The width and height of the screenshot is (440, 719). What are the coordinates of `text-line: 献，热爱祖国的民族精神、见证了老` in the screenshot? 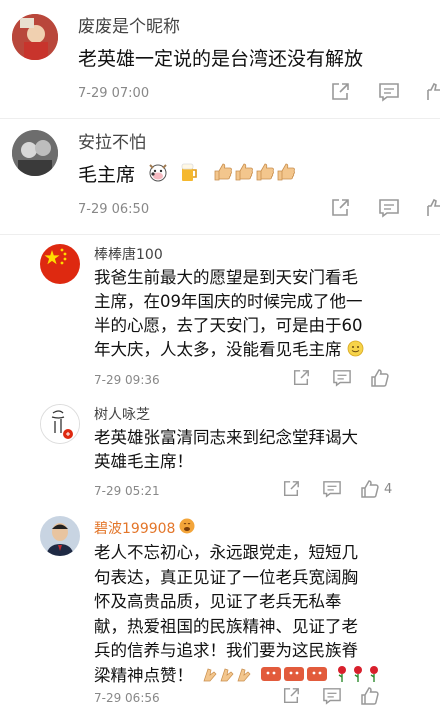 It's located at (226, 626).